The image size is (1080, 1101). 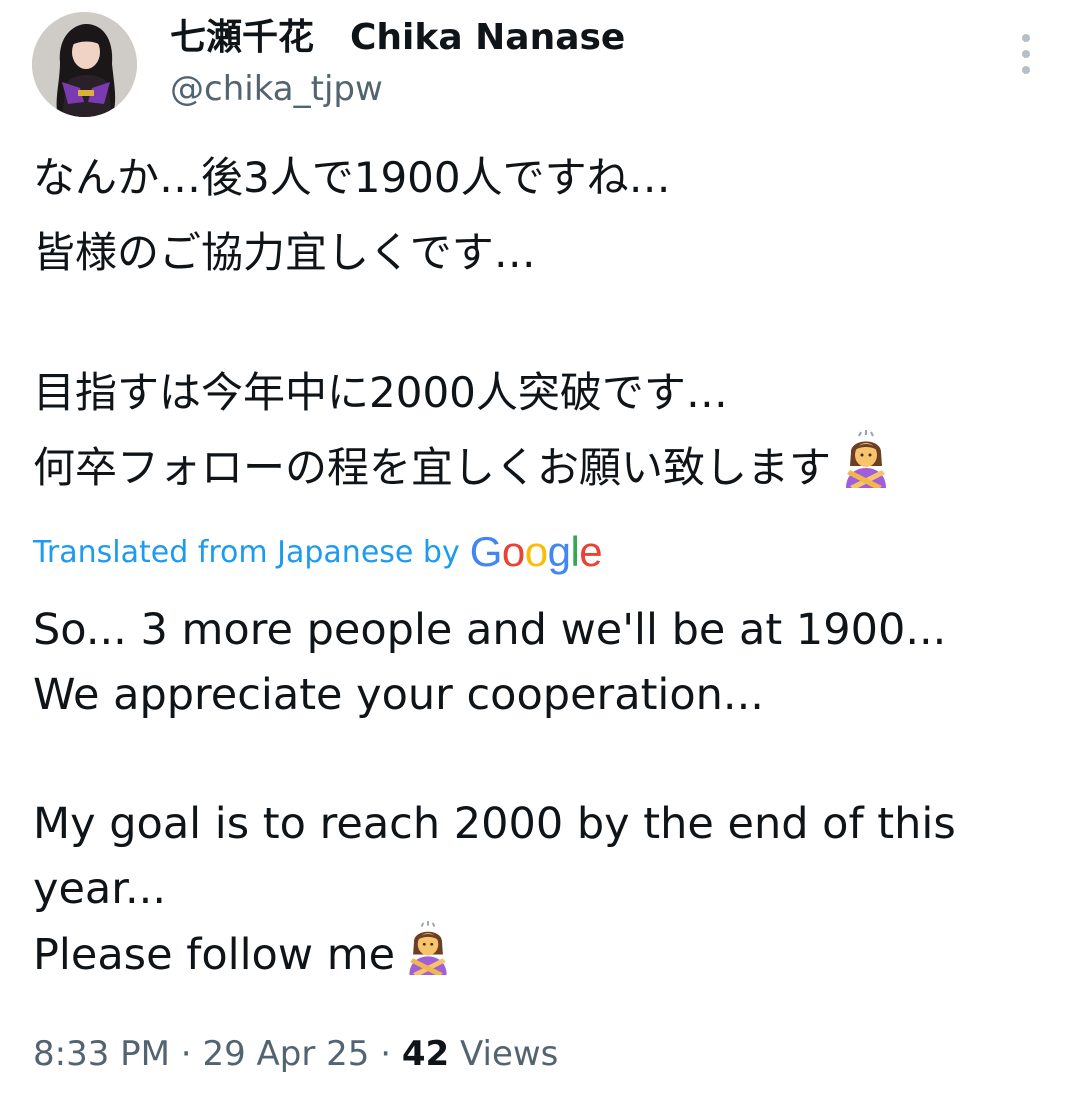 What do you see at coordinates (246, 552) in the screenshot?
I see `translated-from-link: Translated from Japanese by` at bounding box center [246, 552].